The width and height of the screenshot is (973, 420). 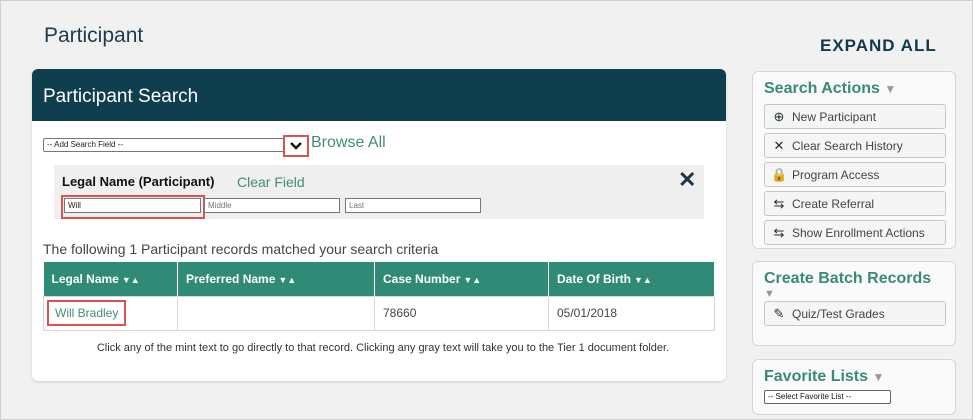 What do you see at coordinates (779, 174) in the screenshot?
I see `lock-icon: 🔒` at bounding box center [779, 174].